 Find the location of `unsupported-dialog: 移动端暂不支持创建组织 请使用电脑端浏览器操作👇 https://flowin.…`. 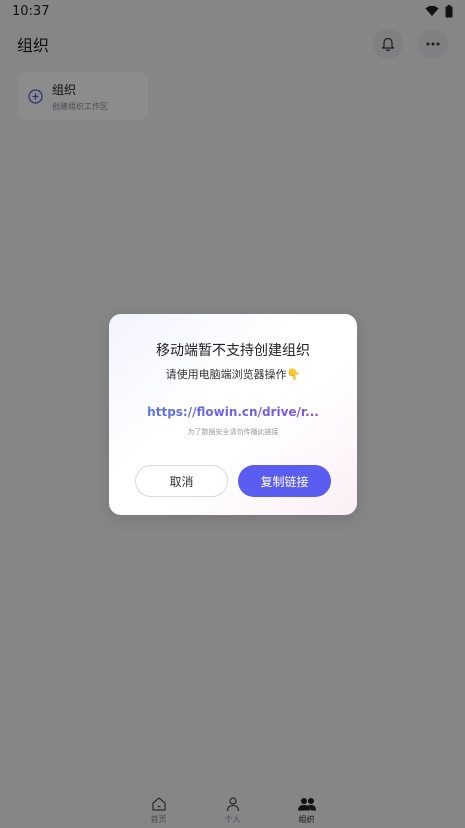

unsupported-dialog: 移动端暂不支持创建组织 请使用电脑端浏览器操作👇 https://flowin.… is located at coordinates (233, 414).